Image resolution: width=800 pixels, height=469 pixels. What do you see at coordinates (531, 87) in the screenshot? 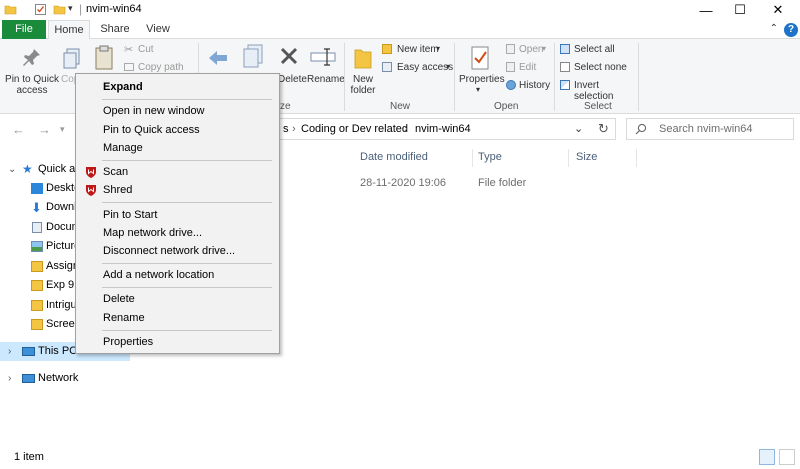
I see `history-button: History` at bounding box center [531, 87].